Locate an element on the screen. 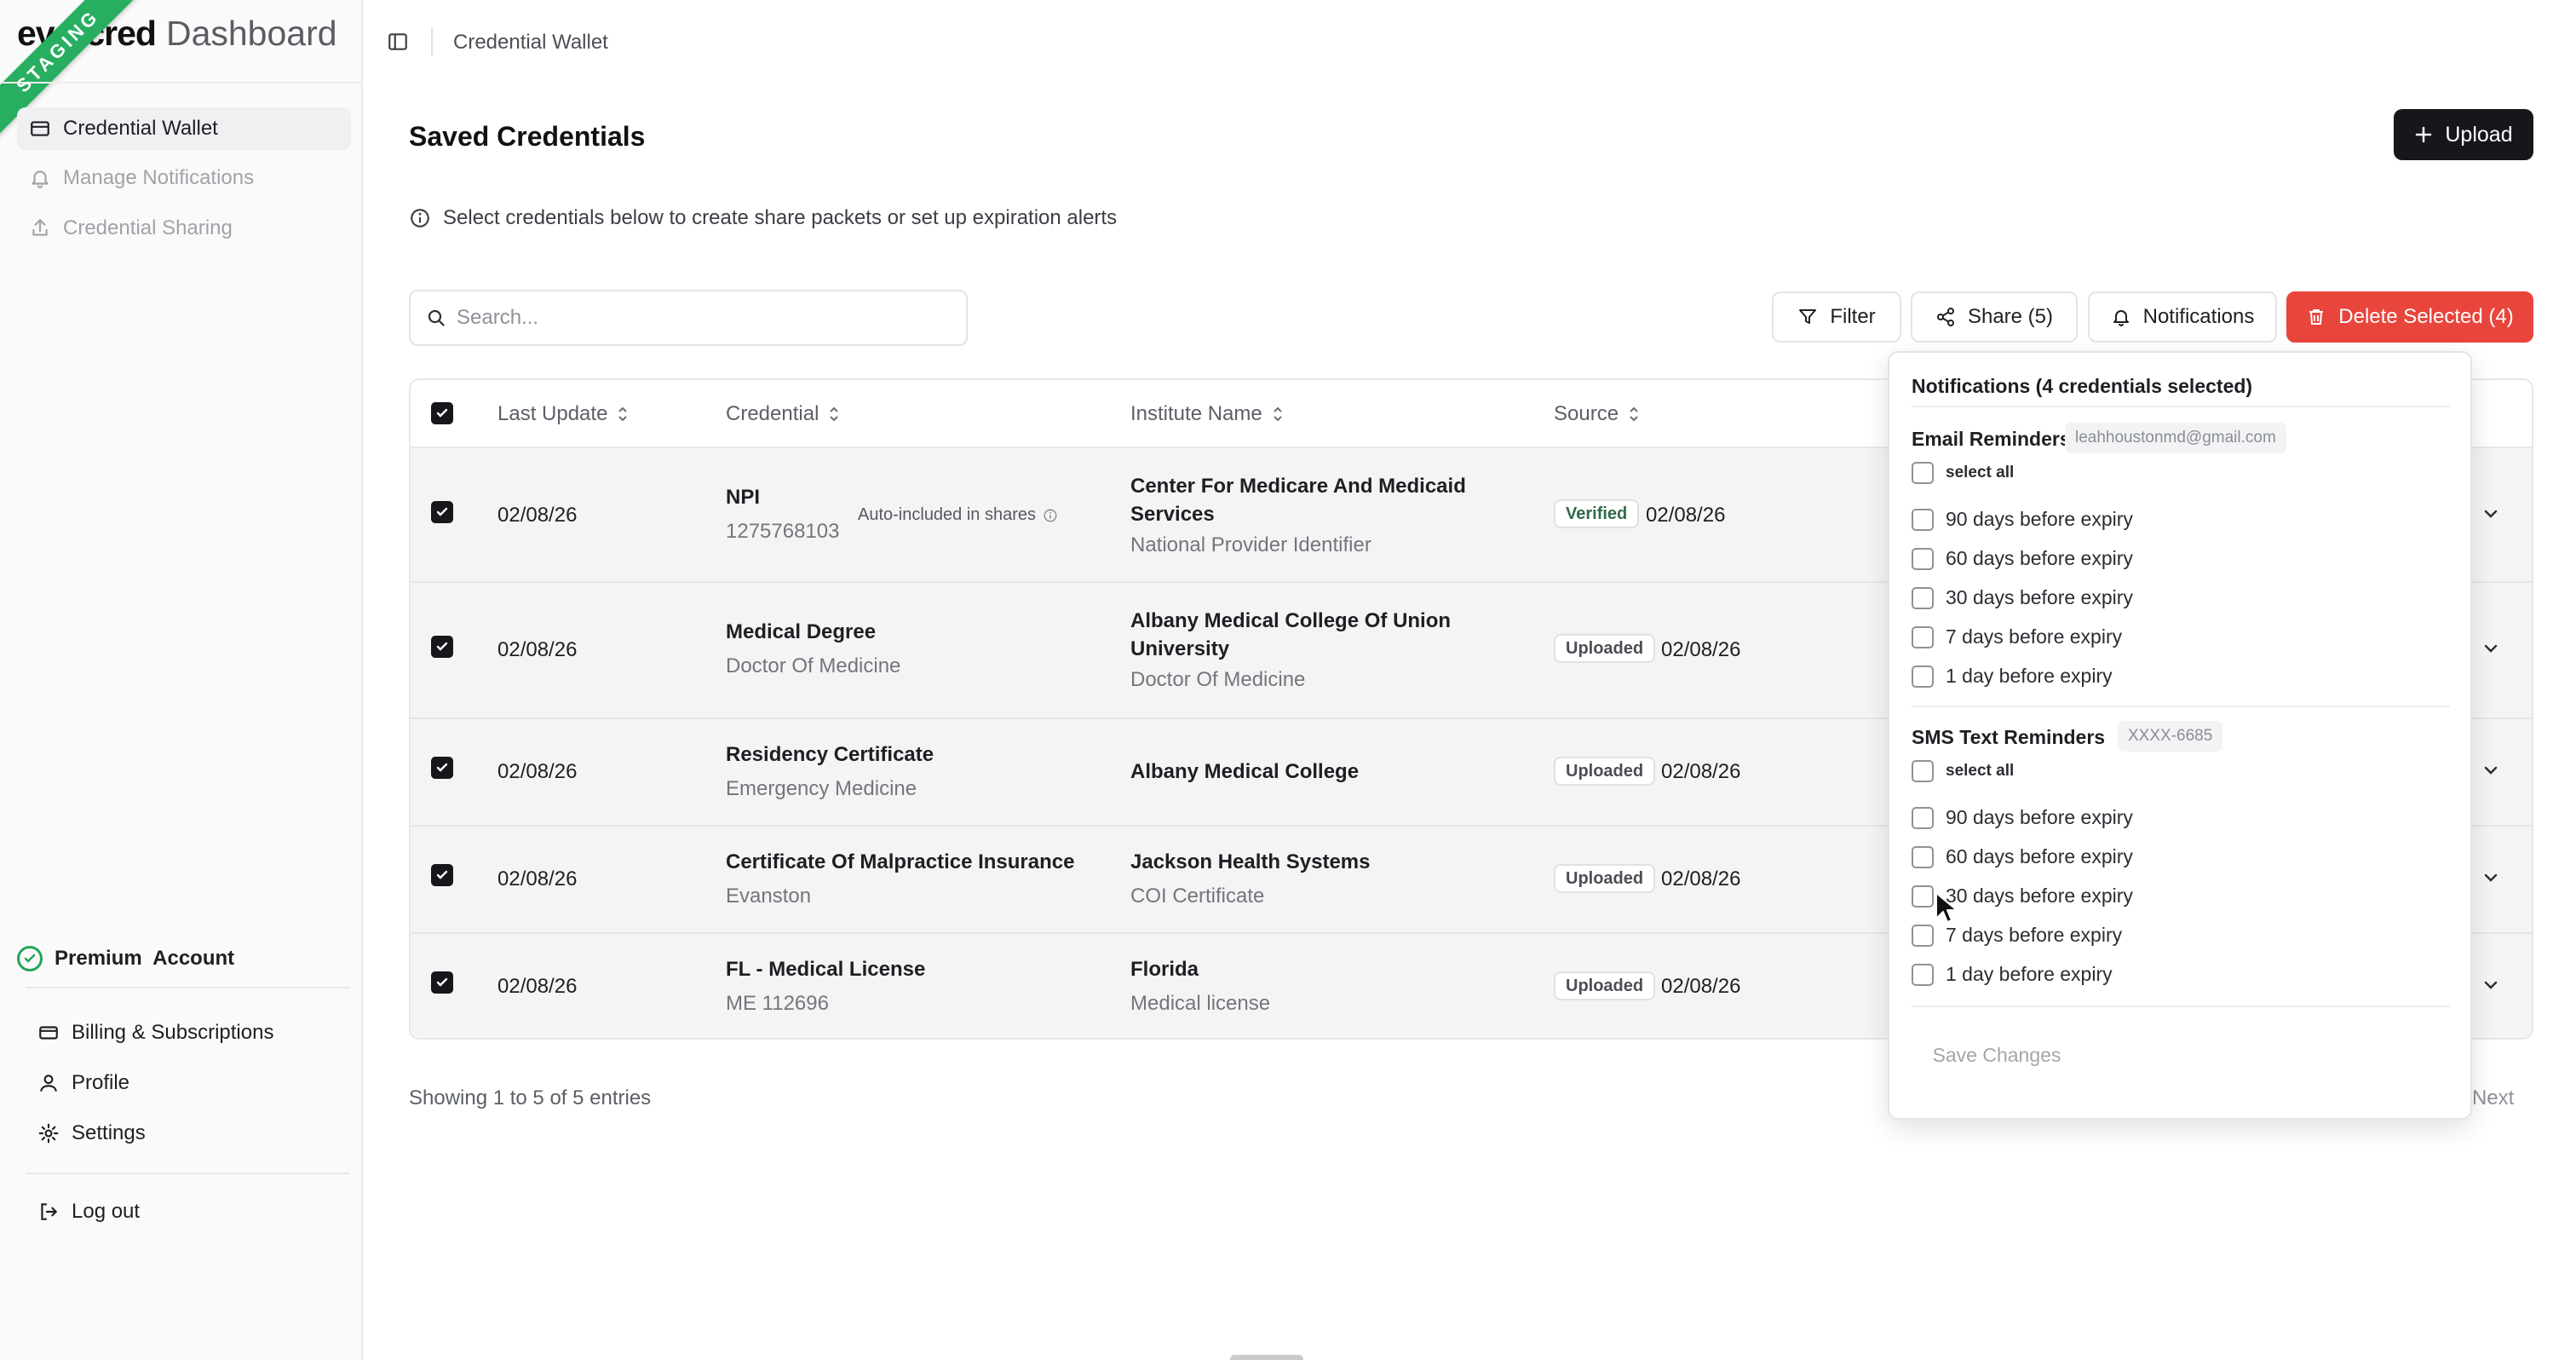 Image resolution: width=2576 pixels, height=1360 pixels. premium-account-label: Premium Account is located at coordinates (145, 958).